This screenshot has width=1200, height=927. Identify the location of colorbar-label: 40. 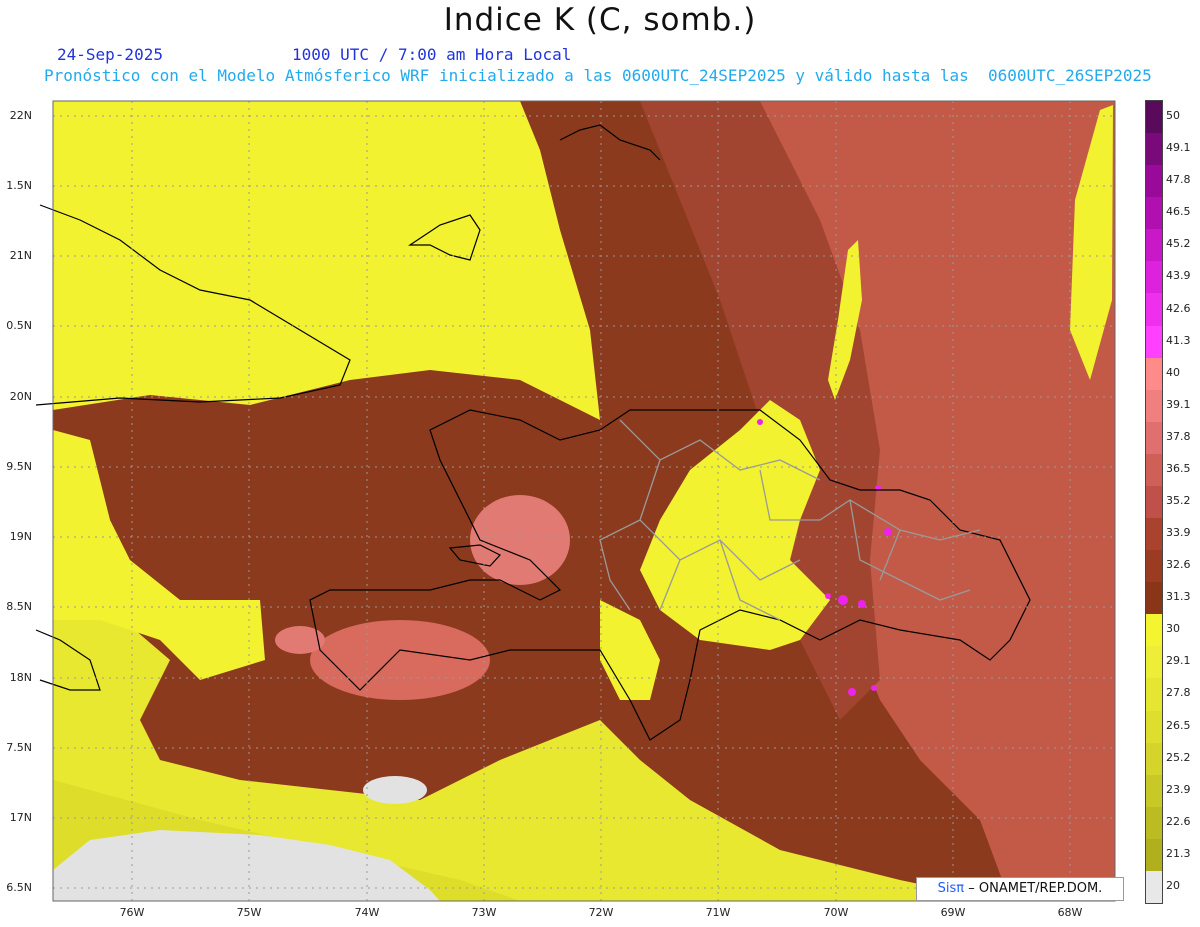
(1173, 372).